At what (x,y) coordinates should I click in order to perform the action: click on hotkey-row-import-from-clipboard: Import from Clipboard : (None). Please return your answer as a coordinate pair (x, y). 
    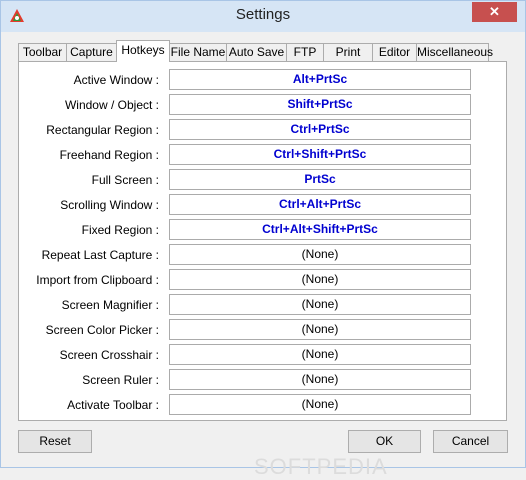
    Looking at the image, I should click on (263, 280).